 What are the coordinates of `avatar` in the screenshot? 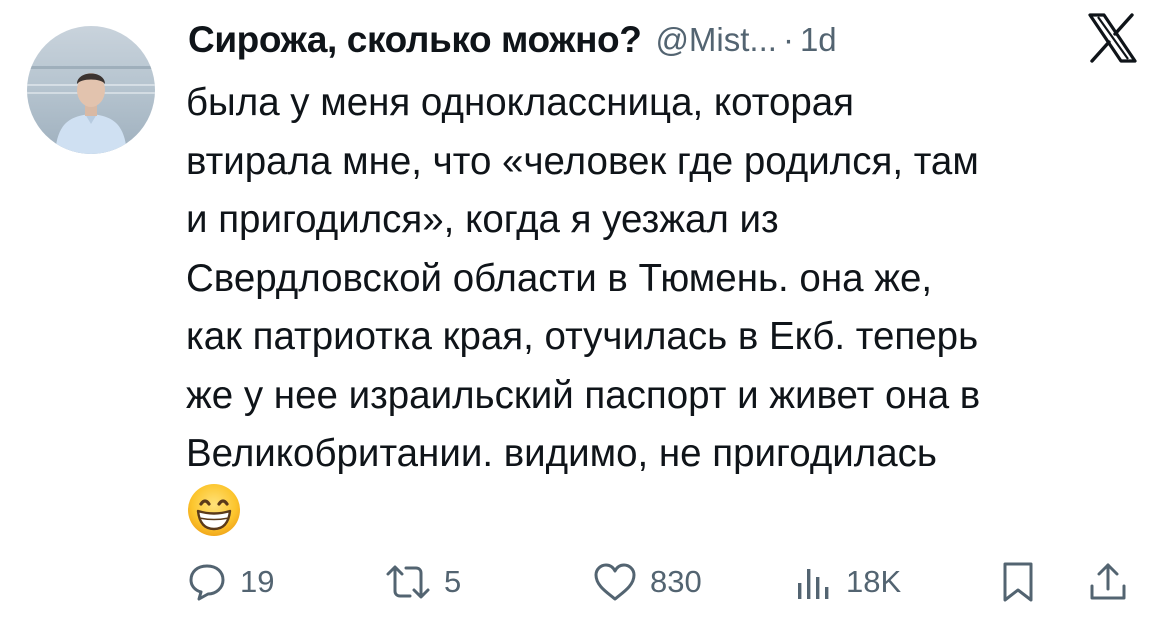 It's located at (91, 90).